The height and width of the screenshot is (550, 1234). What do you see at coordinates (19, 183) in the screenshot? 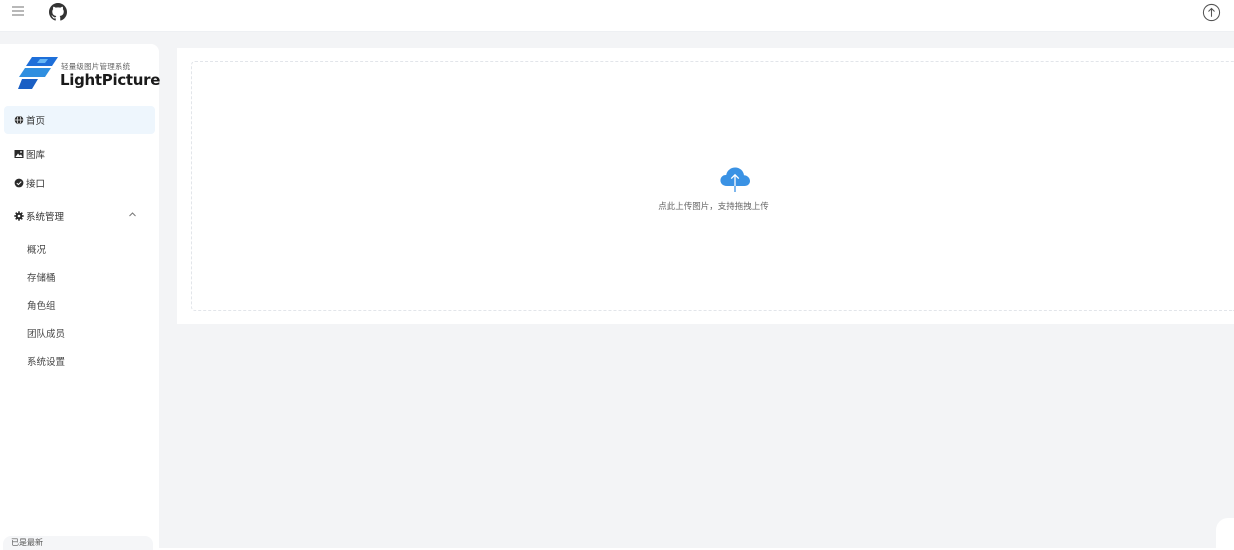
I see `check-circle-icon` at bounding box center [19, 183].